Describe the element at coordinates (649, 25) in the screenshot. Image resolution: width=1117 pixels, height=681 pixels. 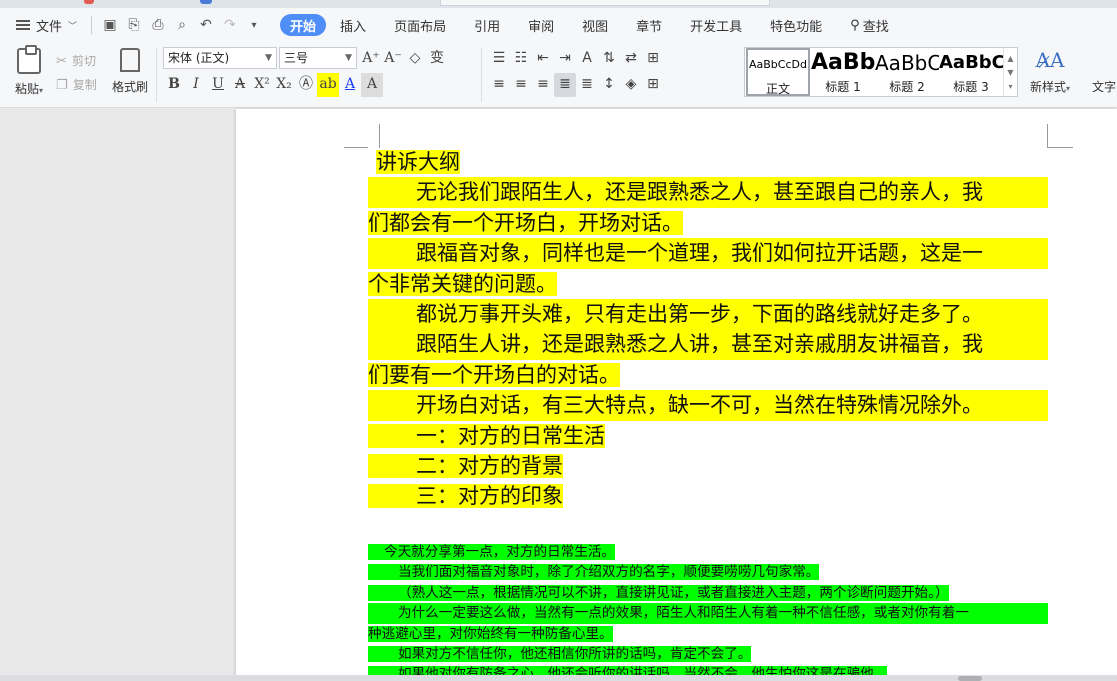
I see `tab-section: 章节` at that location.